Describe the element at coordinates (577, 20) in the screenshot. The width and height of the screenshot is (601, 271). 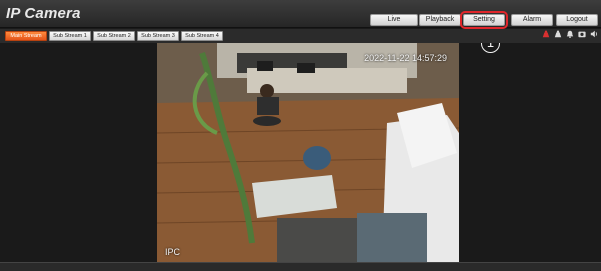
I see `nav-logout-button: Logout` at that location.